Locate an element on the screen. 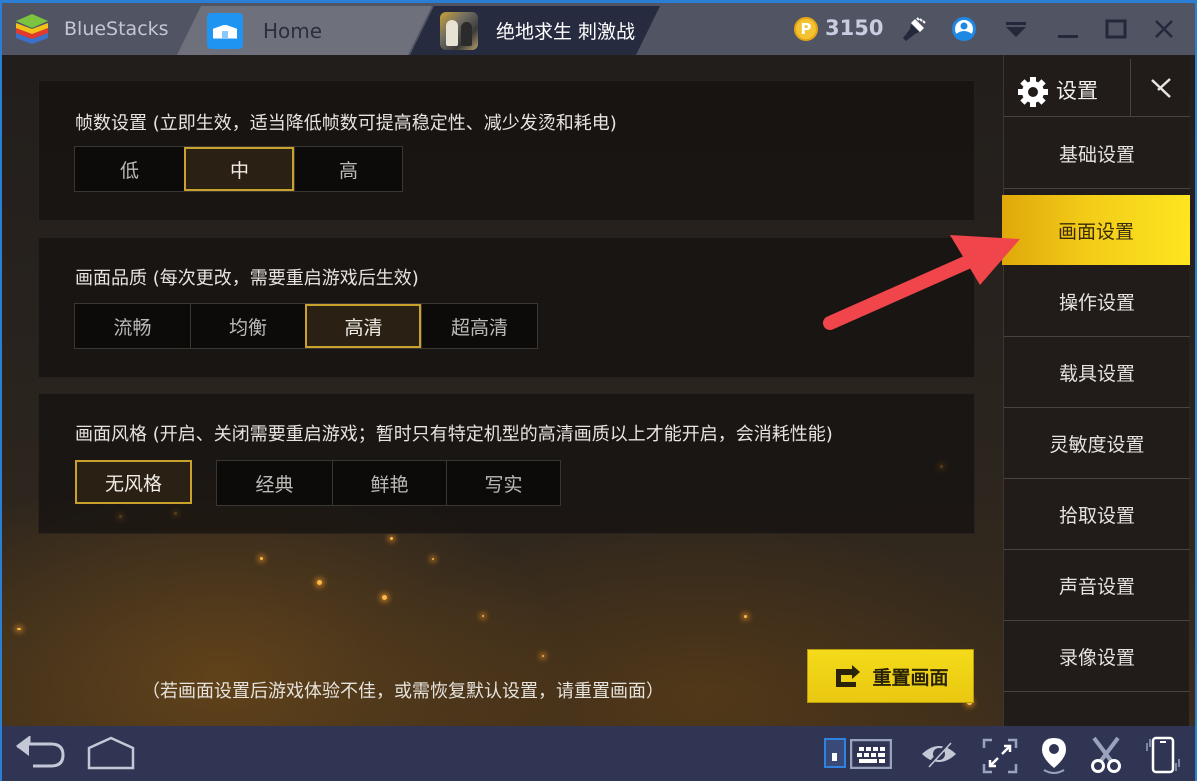  style-option: 鲜艳 is located at coordinates (389, 483).